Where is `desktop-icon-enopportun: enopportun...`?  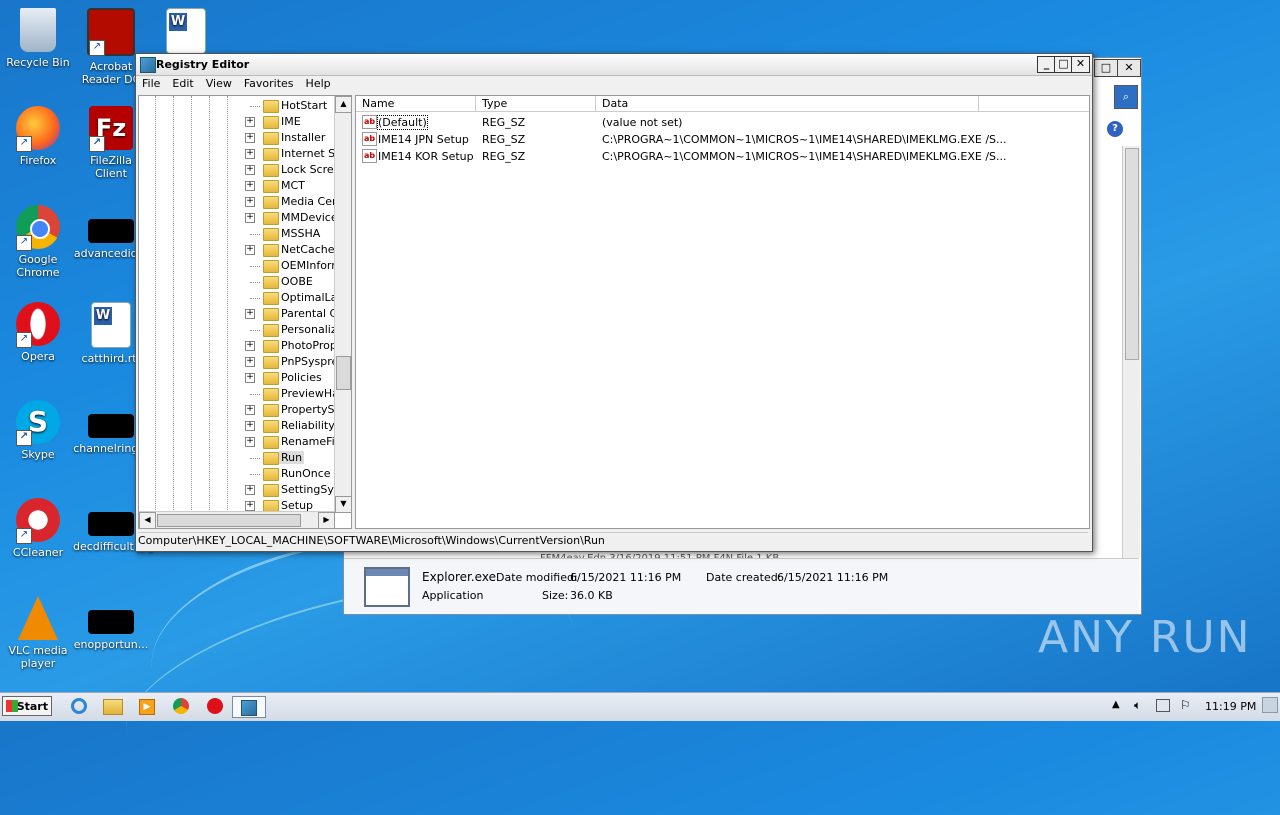 desktop-icon-enopportun: enopportun... is located at coordinates (111, 623).